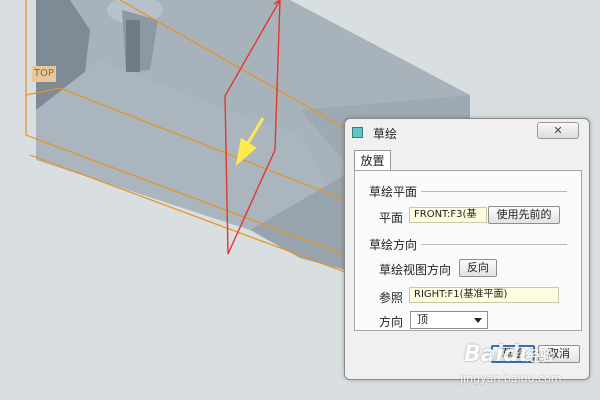 Image resolution: width=600 pixels, height=400 pixels. Describe the element at coordinates (467, 132) in the screenshot. I see `dialog-titlebar: 草绘 ✕` at that location.